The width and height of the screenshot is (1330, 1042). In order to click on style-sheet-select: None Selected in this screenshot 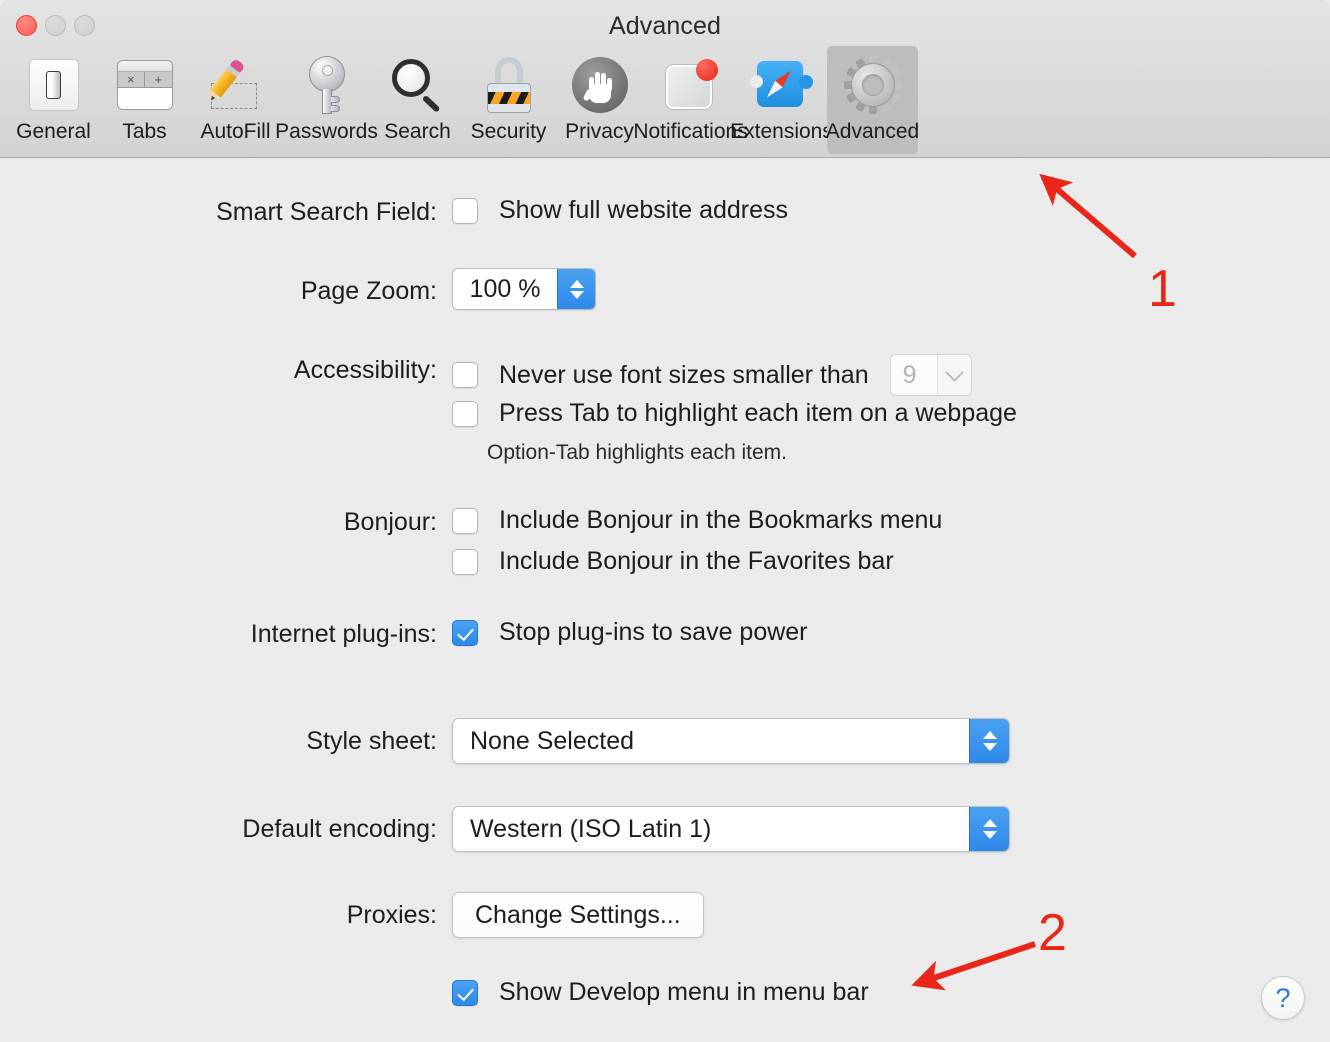, I will do `click(731, 741)`.